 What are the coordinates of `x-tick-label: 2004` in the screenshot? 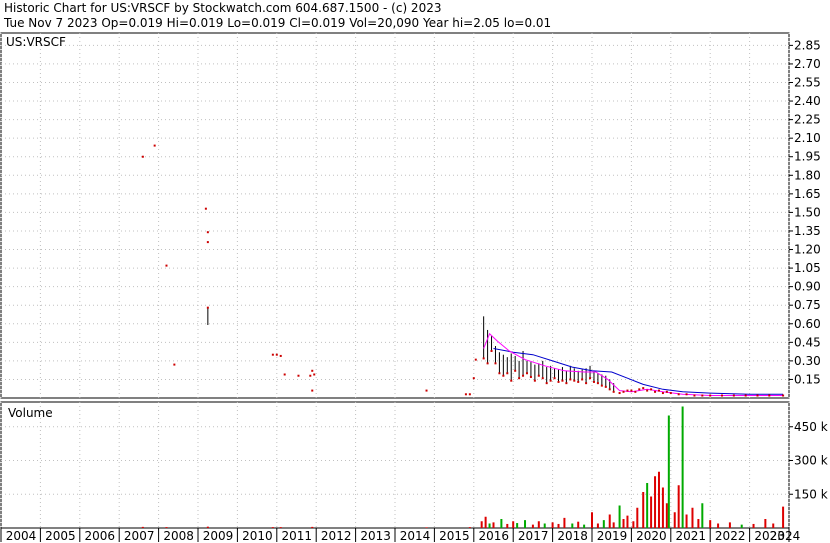 It's located at (21, 536).